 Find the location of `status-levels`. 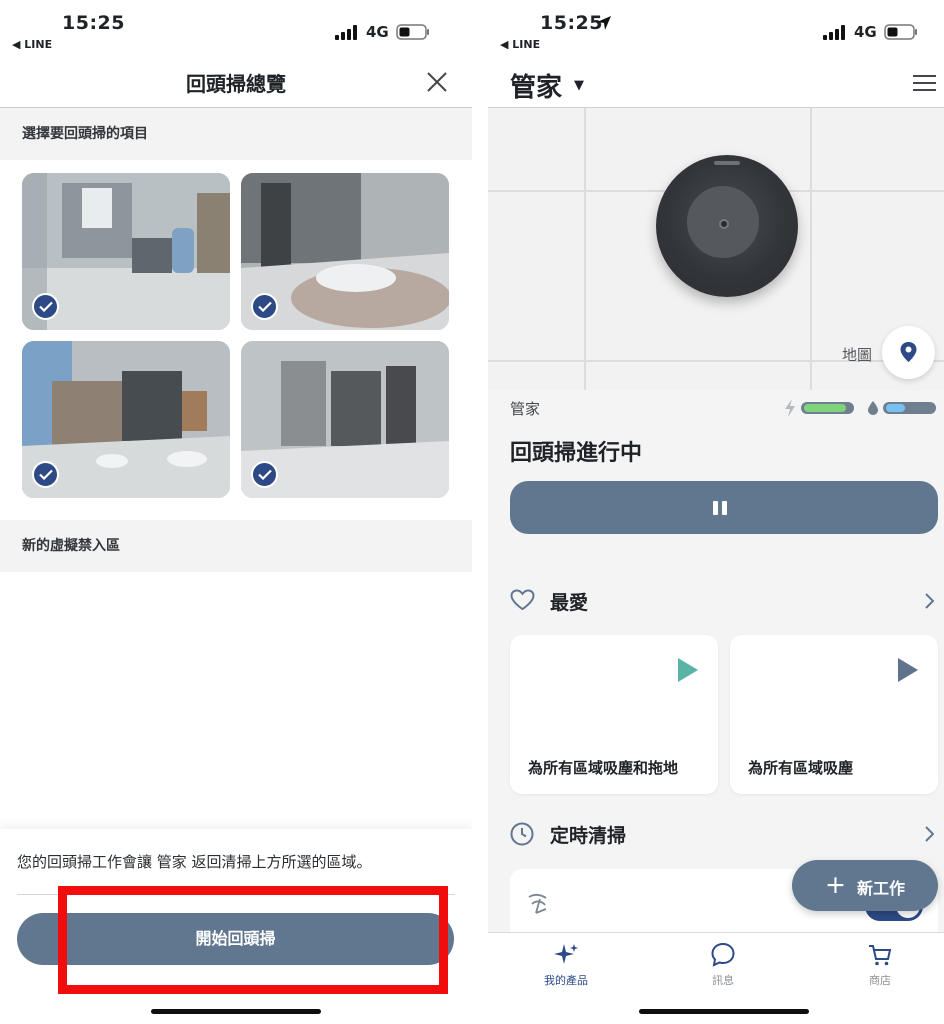

status-levels is located at coordinates (862, 408).